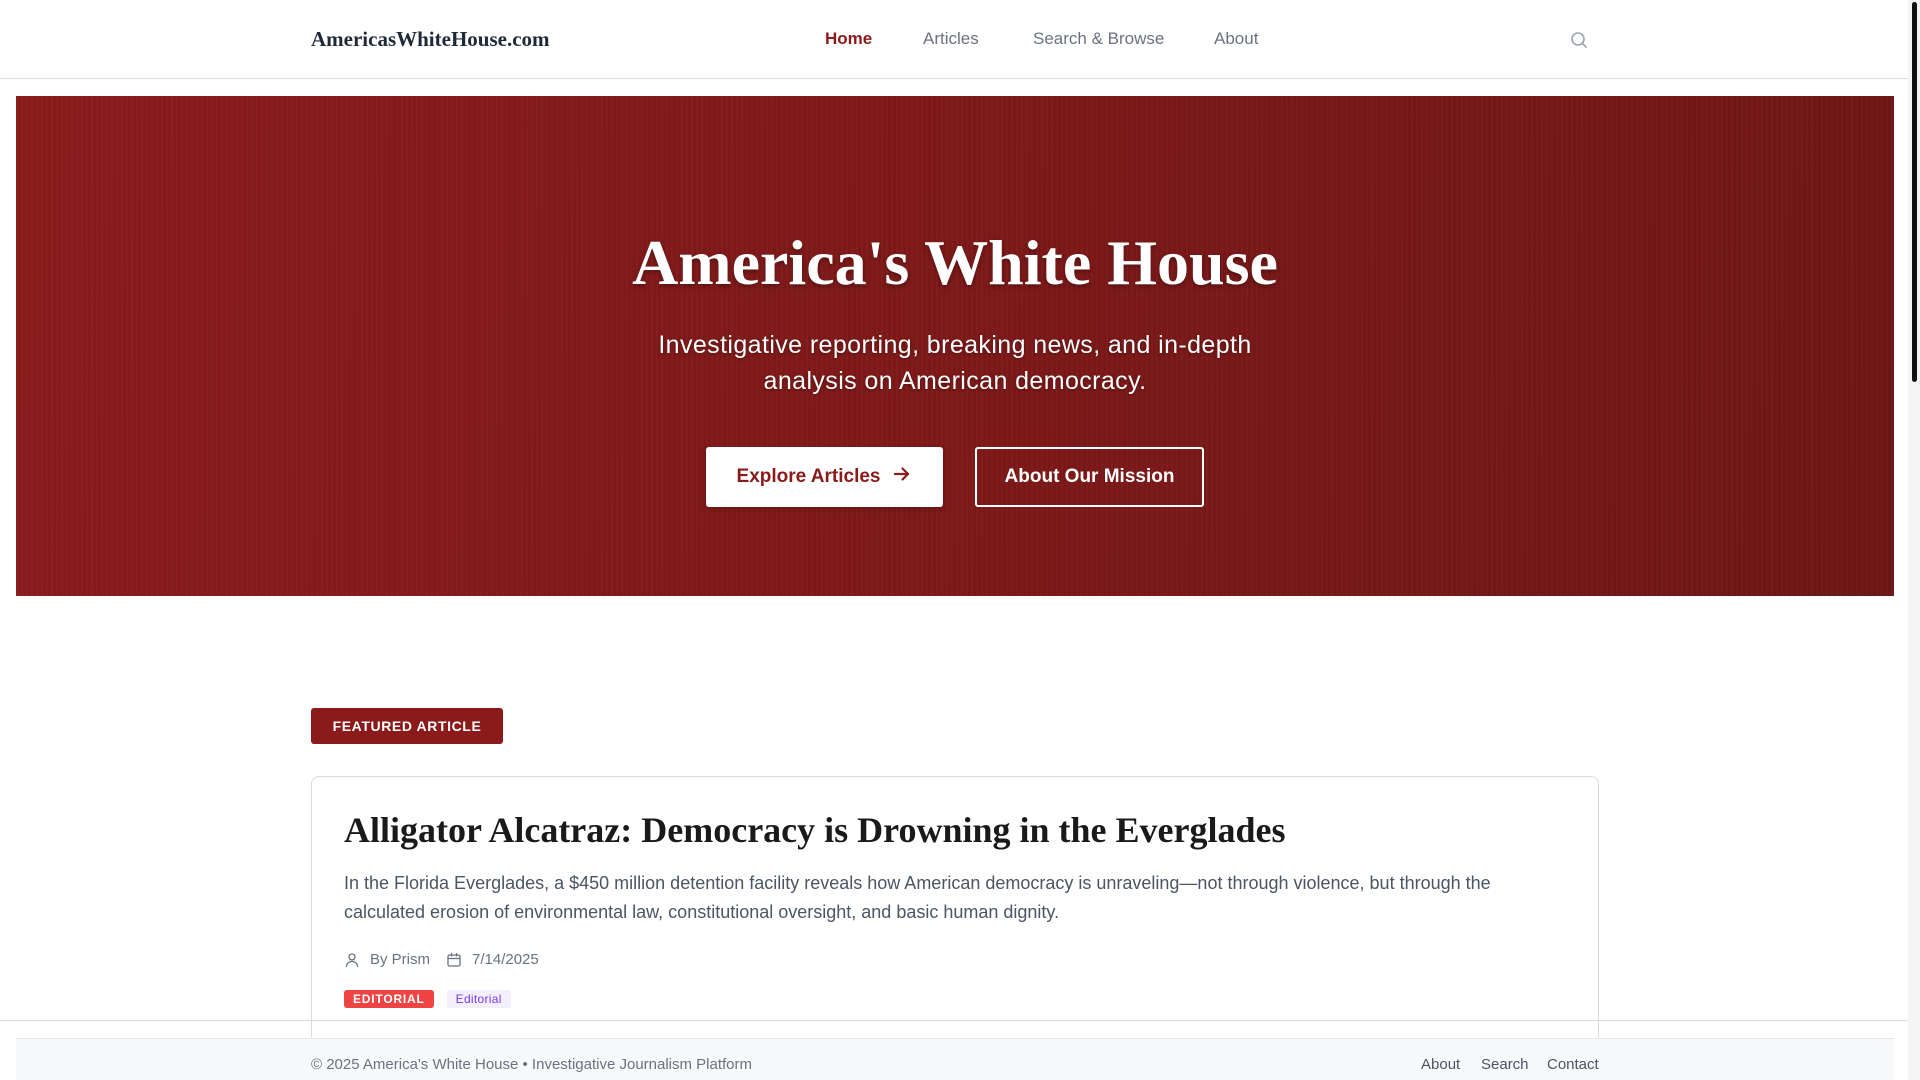  Describe the element at coordinates (1098, 39) in the screenshot. I see `nav-search-browse: Search & Browse` at that location.